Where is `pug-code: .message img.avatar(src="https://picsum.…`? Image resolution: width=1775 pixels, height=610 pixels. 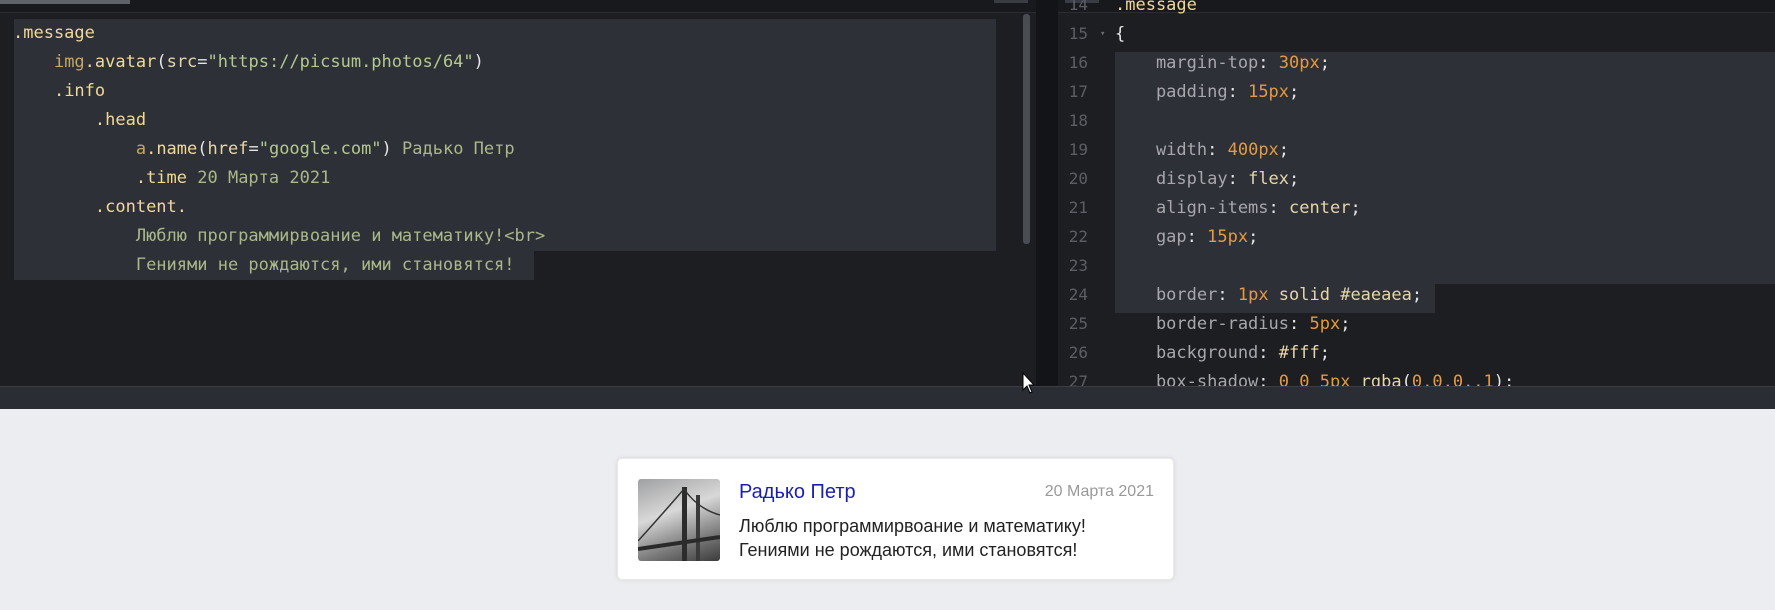
pug-code: .message img.avatar(src="https://picsum.… is located at coordinates (279, 149).